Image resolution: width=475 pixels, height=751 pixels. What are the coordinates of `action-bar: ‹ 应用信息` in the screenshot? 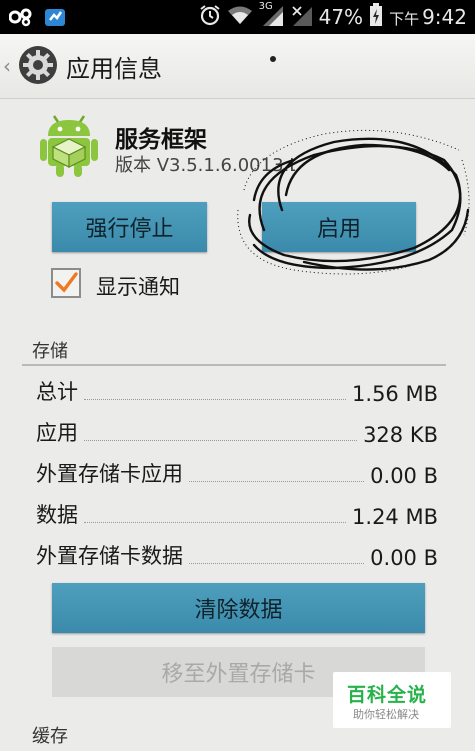 It's located at (237, 66).